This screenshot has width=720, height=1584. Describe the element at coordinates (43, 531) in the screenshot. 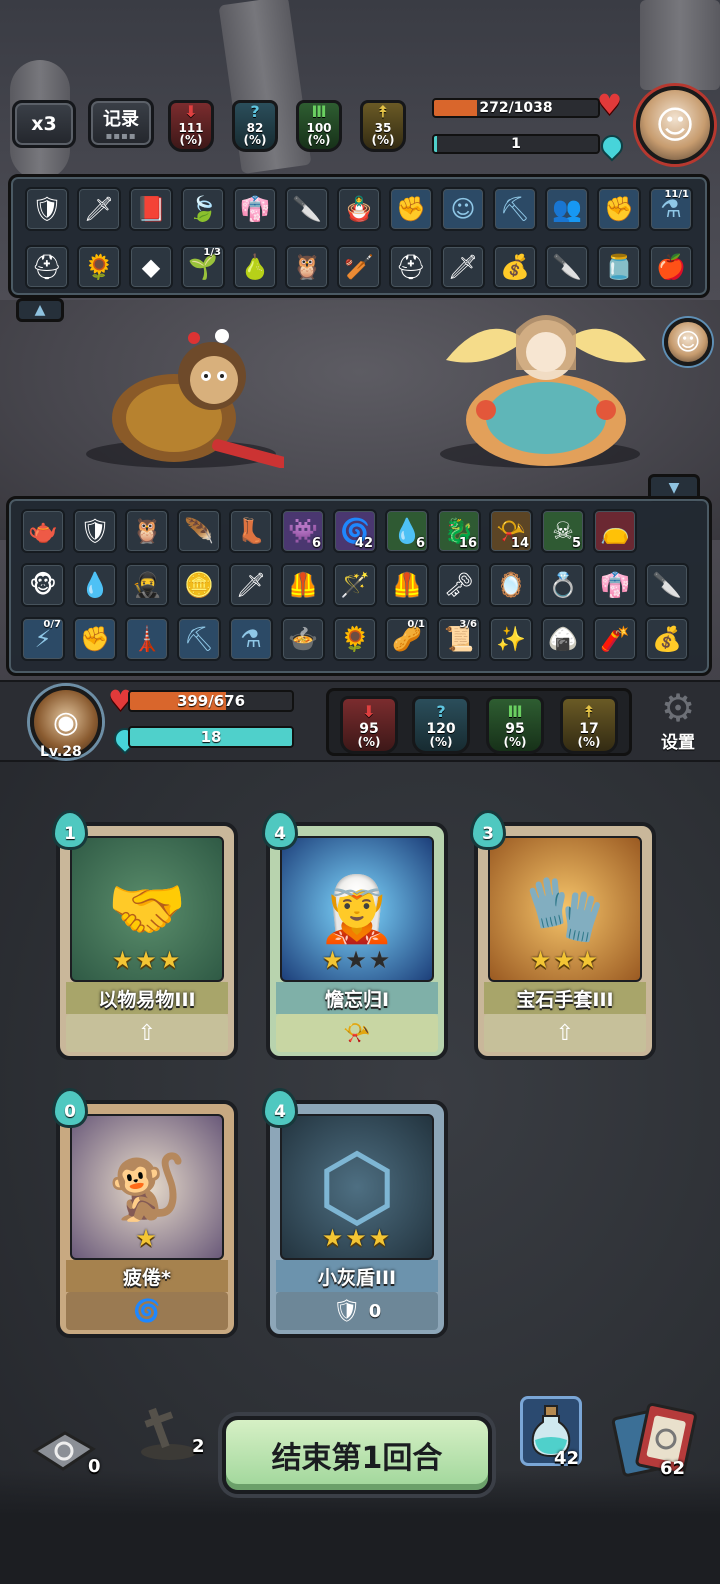

I see `item-slot-teapot: 🫖` at that location.